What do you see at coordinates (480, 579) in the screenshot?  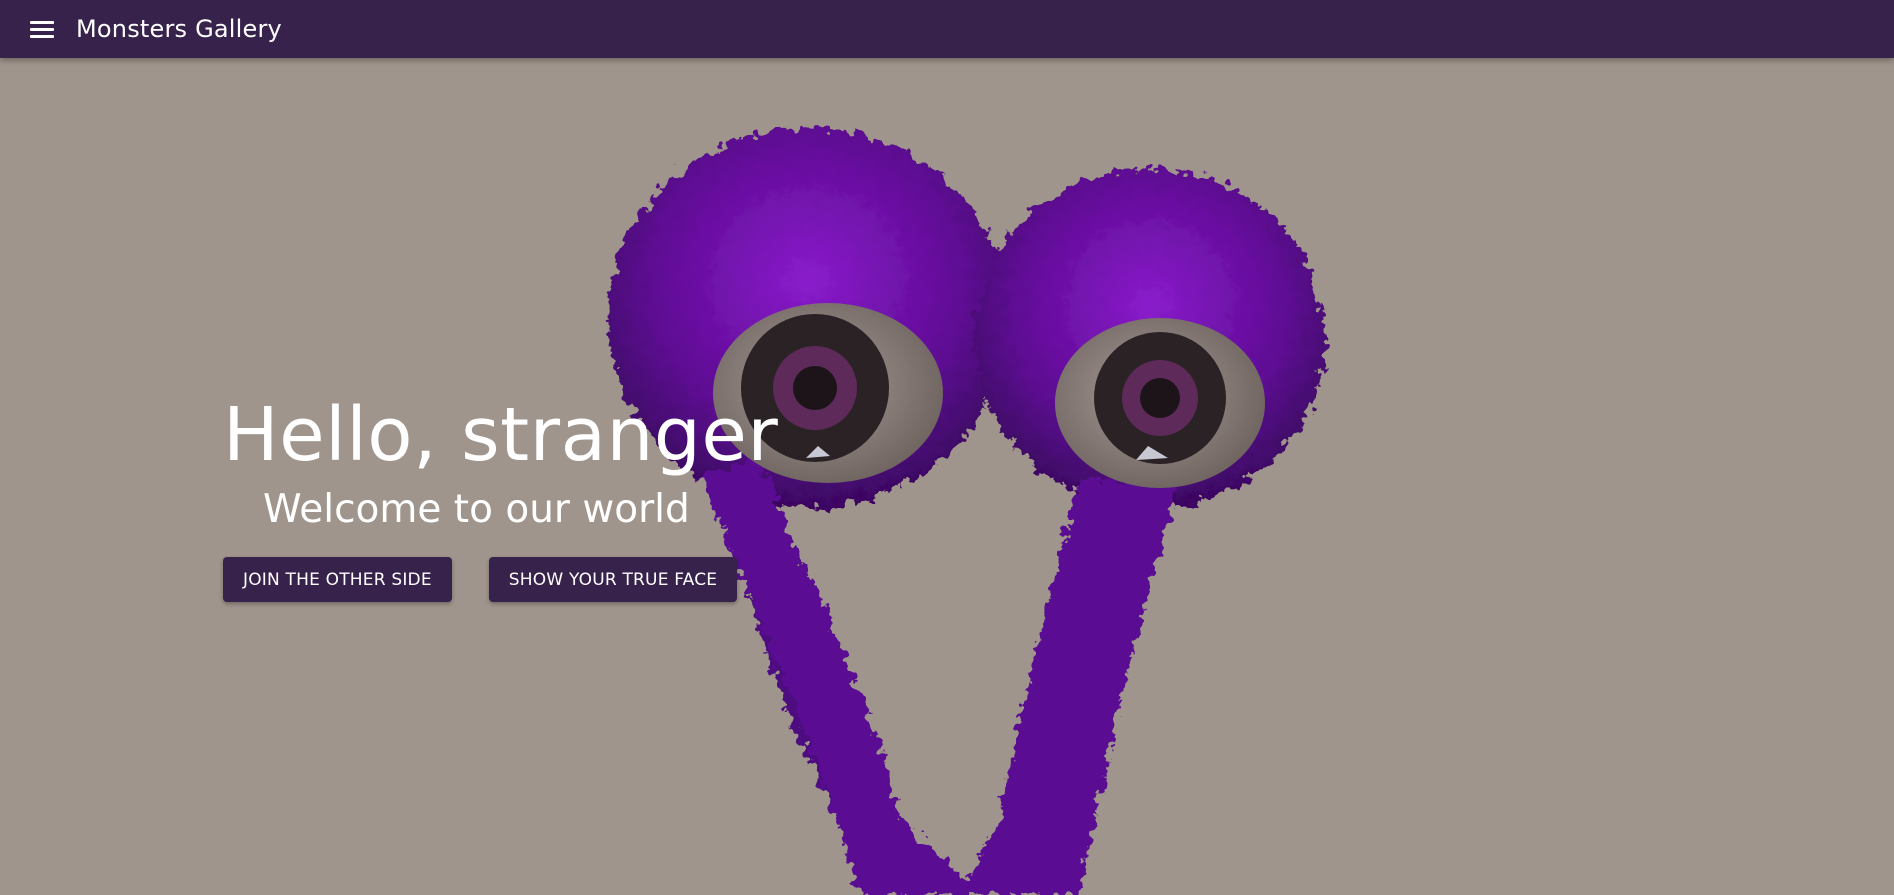 I see `hero-actions: JOIN THE OTHER SIDE SHOW YOUR TRUE FACE` at bounding box center [480, 579].